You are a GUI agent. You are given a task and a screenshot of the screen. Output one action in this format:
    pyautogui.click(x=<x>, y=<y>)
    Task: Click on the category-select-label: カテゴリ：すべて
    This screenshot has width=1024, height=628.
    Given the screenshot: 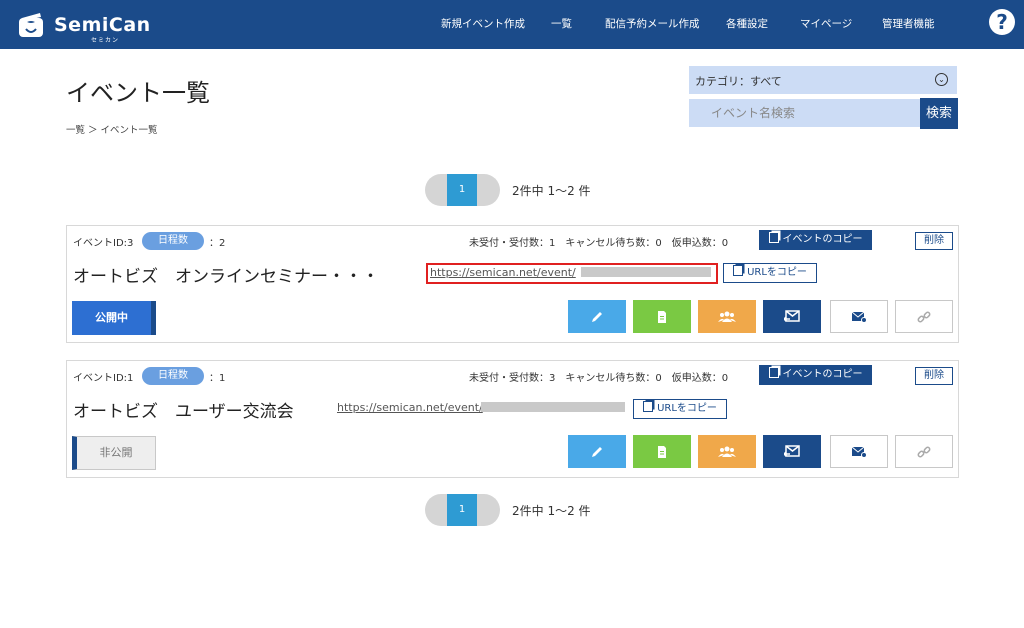 What is the action you would take?
    pyautogui.click(x=738, y=81)
    